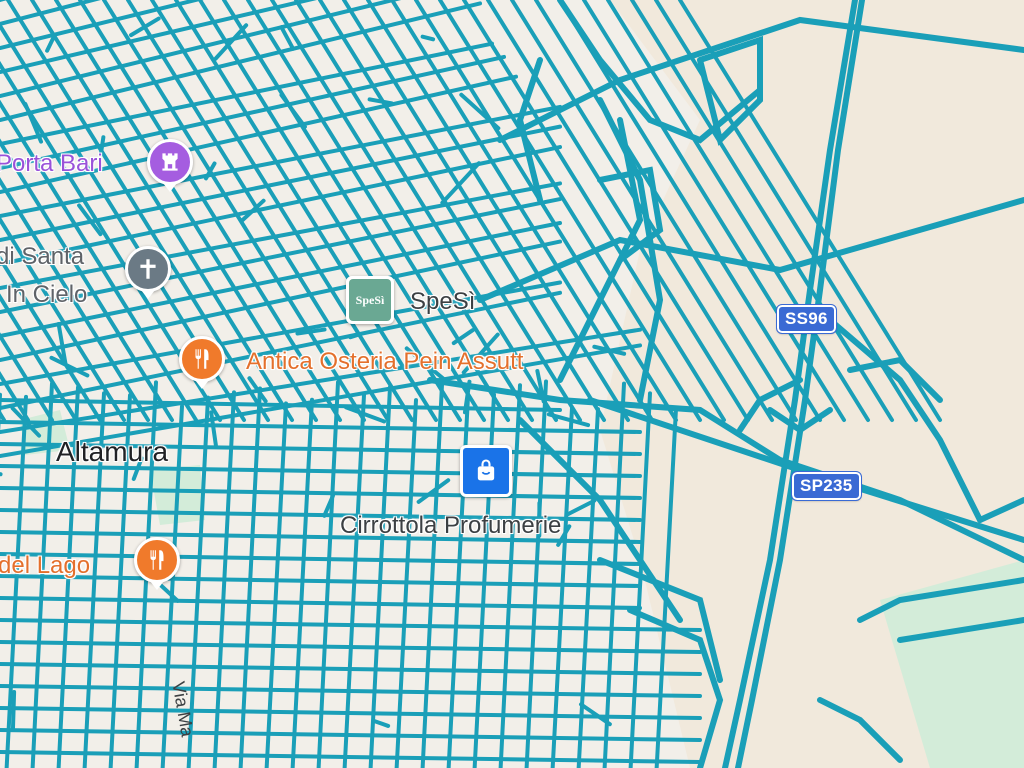  What do you see at coordinates (826, 486) in the screenshot?
I see `road-shield-sp235: SP235` at bounding box center [826, 486].